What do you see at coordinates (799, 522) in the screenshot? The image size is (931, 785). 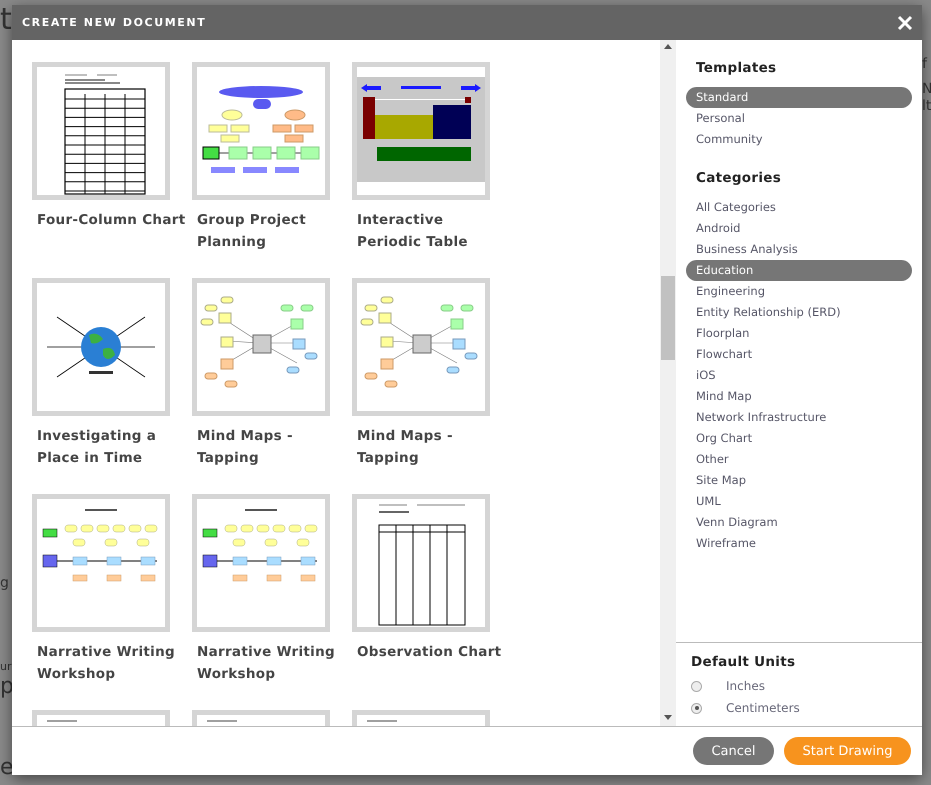 I see `filter-item: Venn Diagram` at bounding box center [799, 522].